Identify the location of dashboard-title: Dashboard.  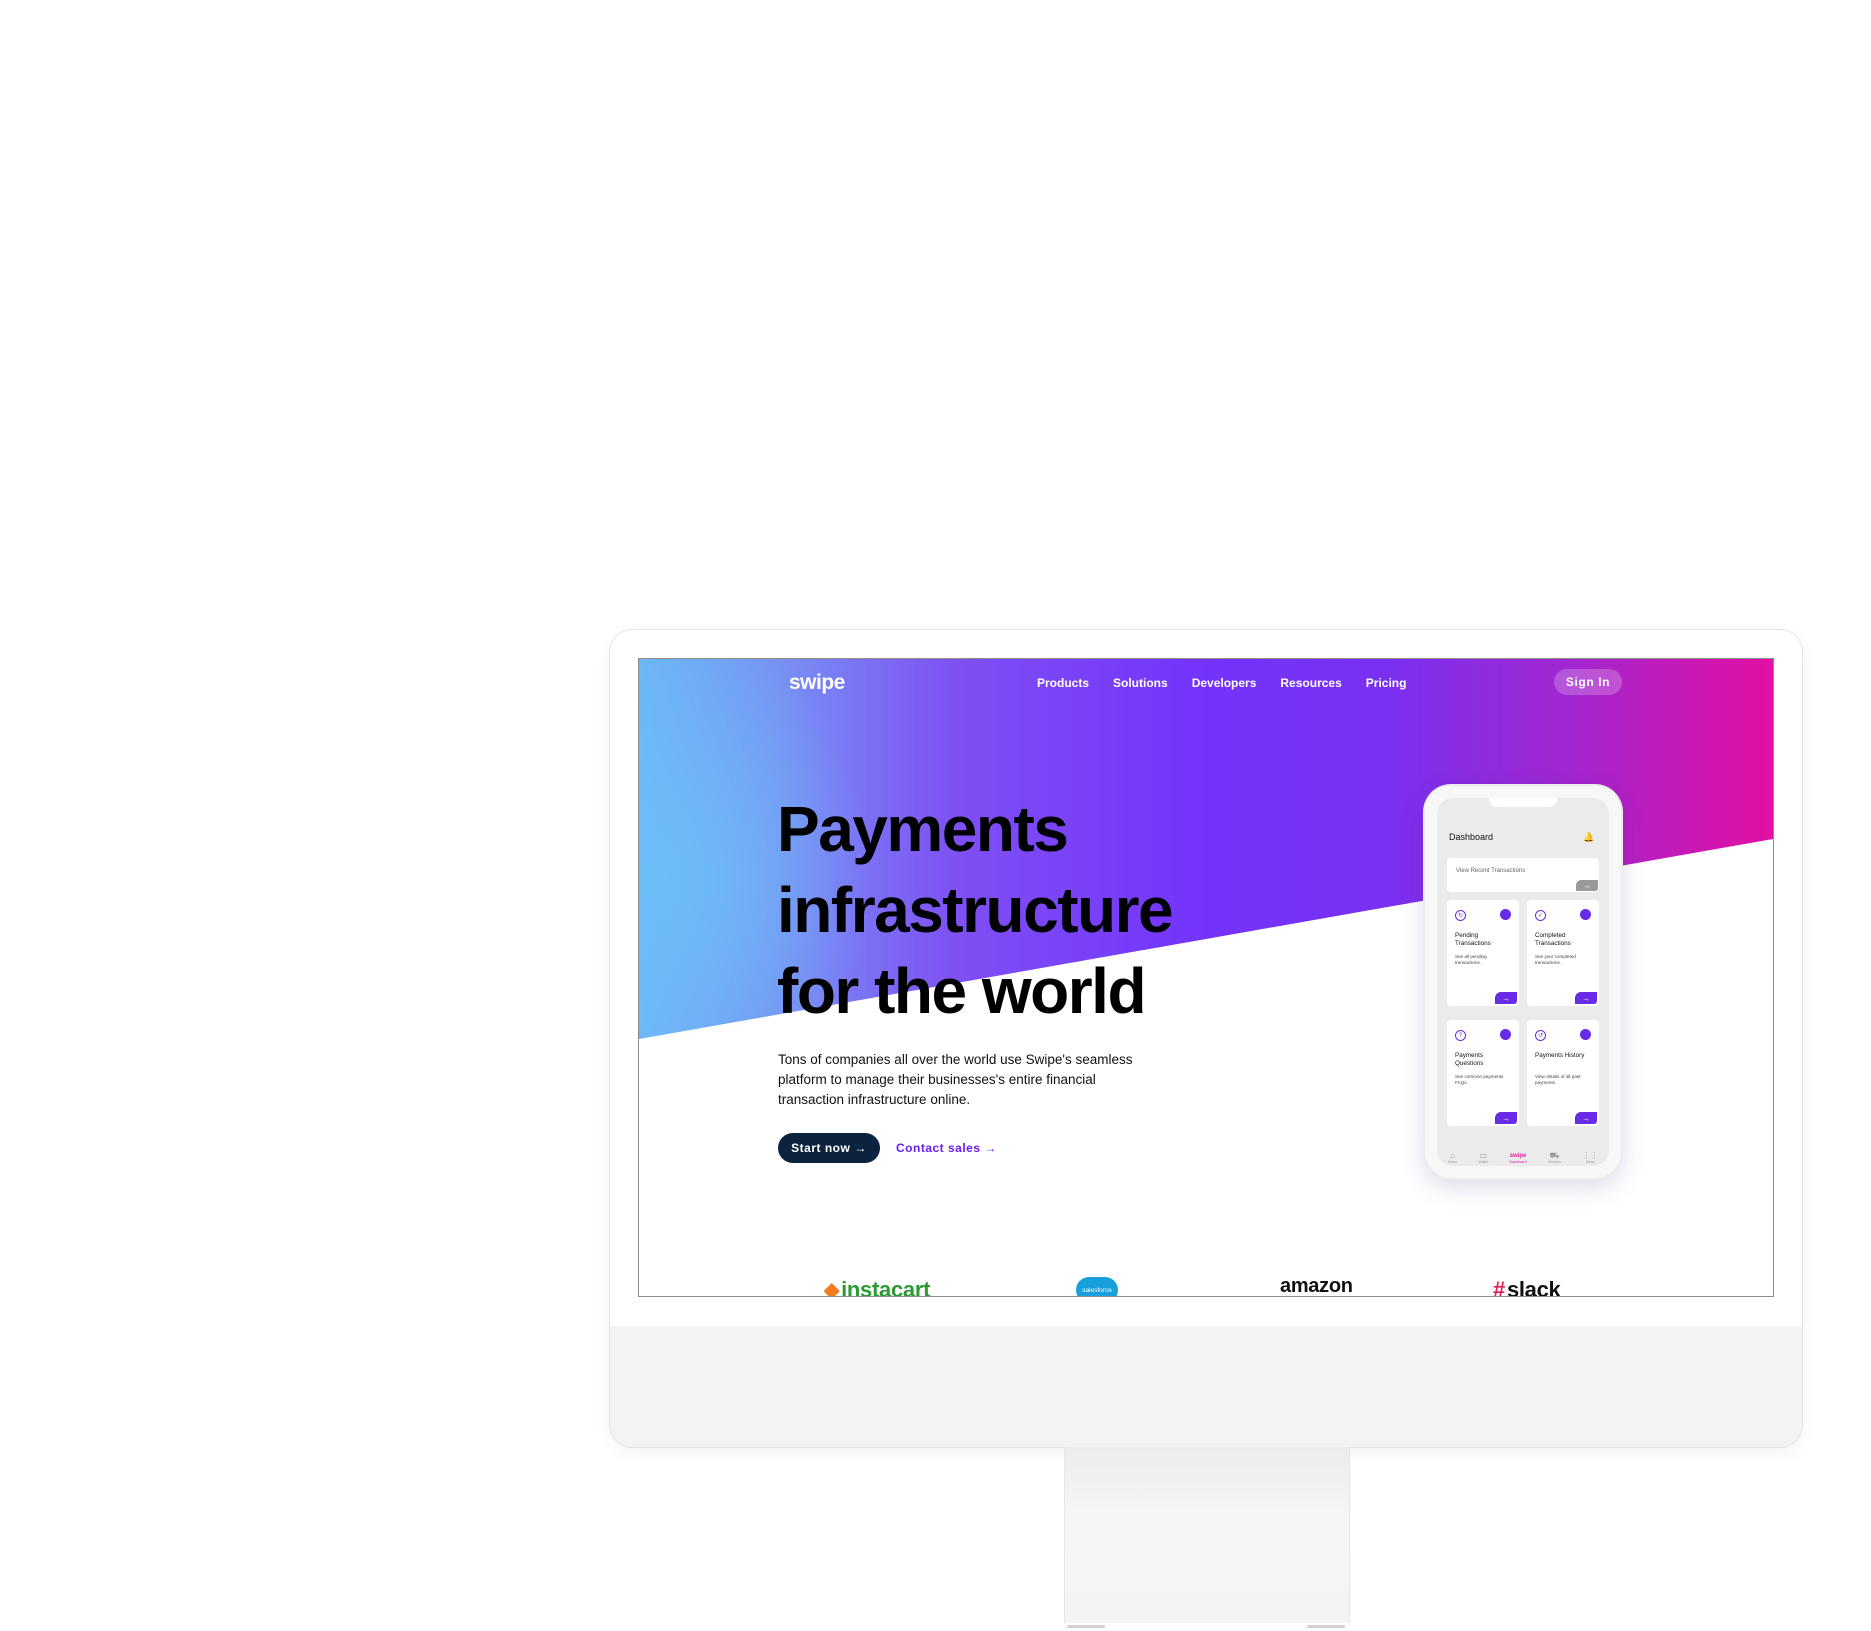
(1471, 837).